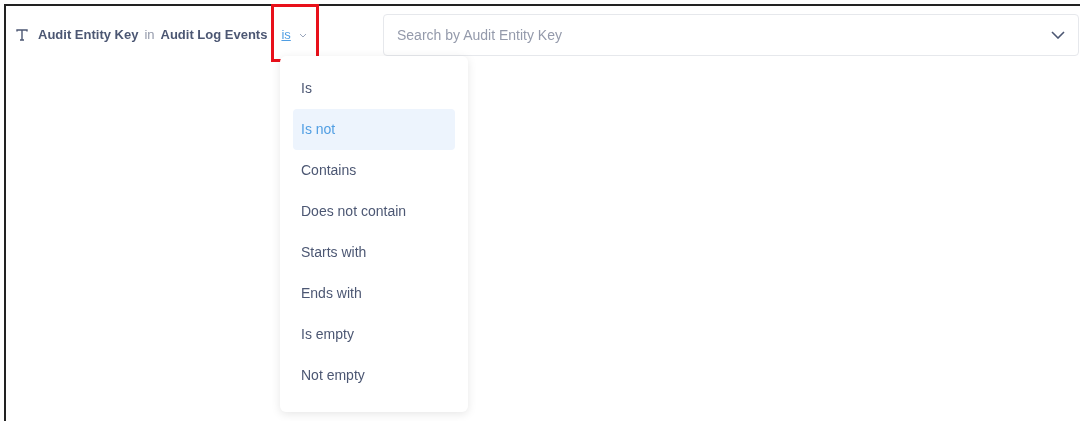  Describe the element at coordinates (22, 35) in the screenshot. I see `text-type-icon` at that location.